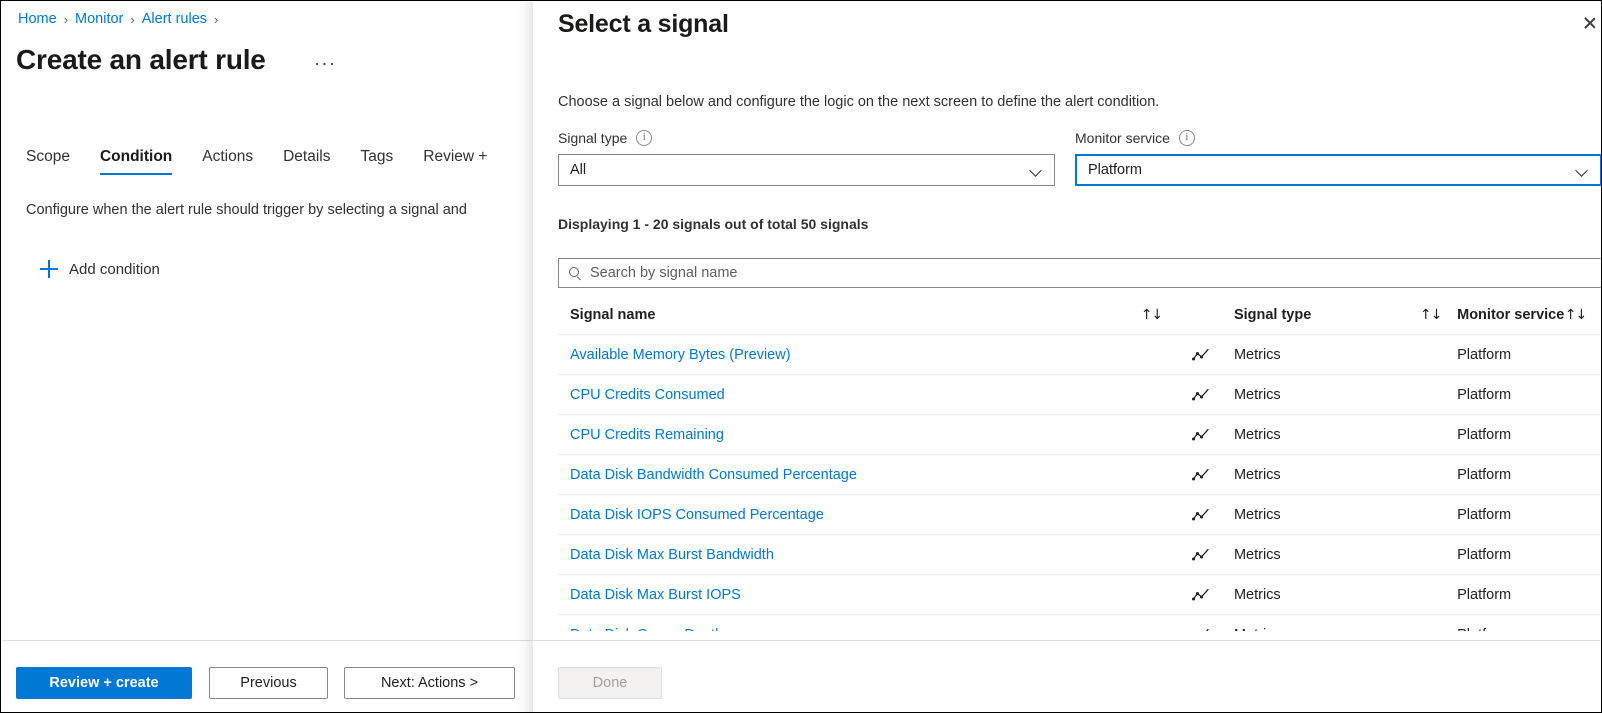  Describe the element at coordinates (646, 629) in the screenshot. I see `signal-name-link: Data Disk Queue Depth` at that location.